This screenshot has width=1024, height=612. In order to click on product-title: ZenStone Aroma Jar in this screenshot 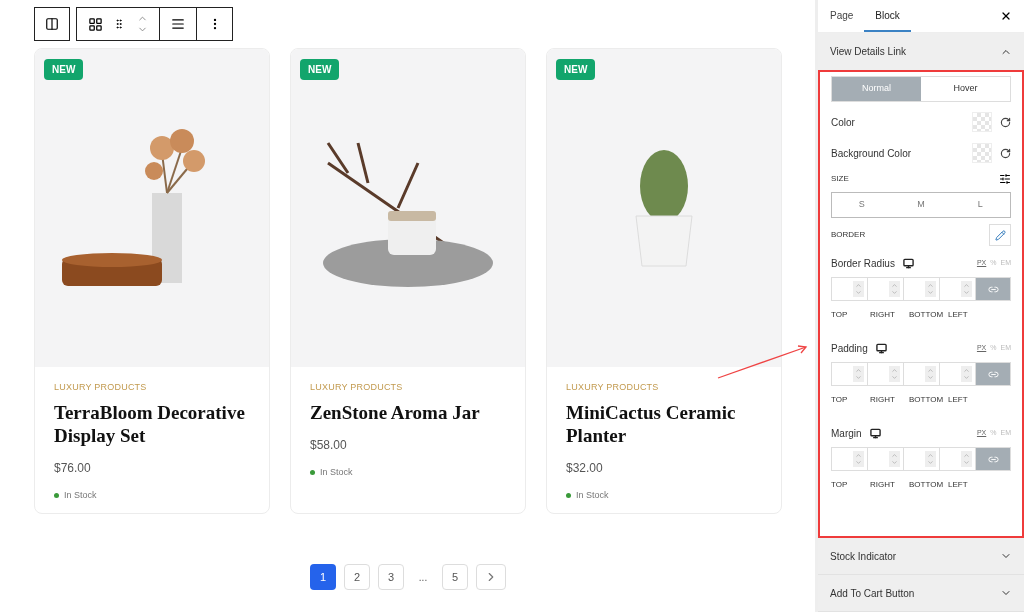, I will do `click(408, 412)`.